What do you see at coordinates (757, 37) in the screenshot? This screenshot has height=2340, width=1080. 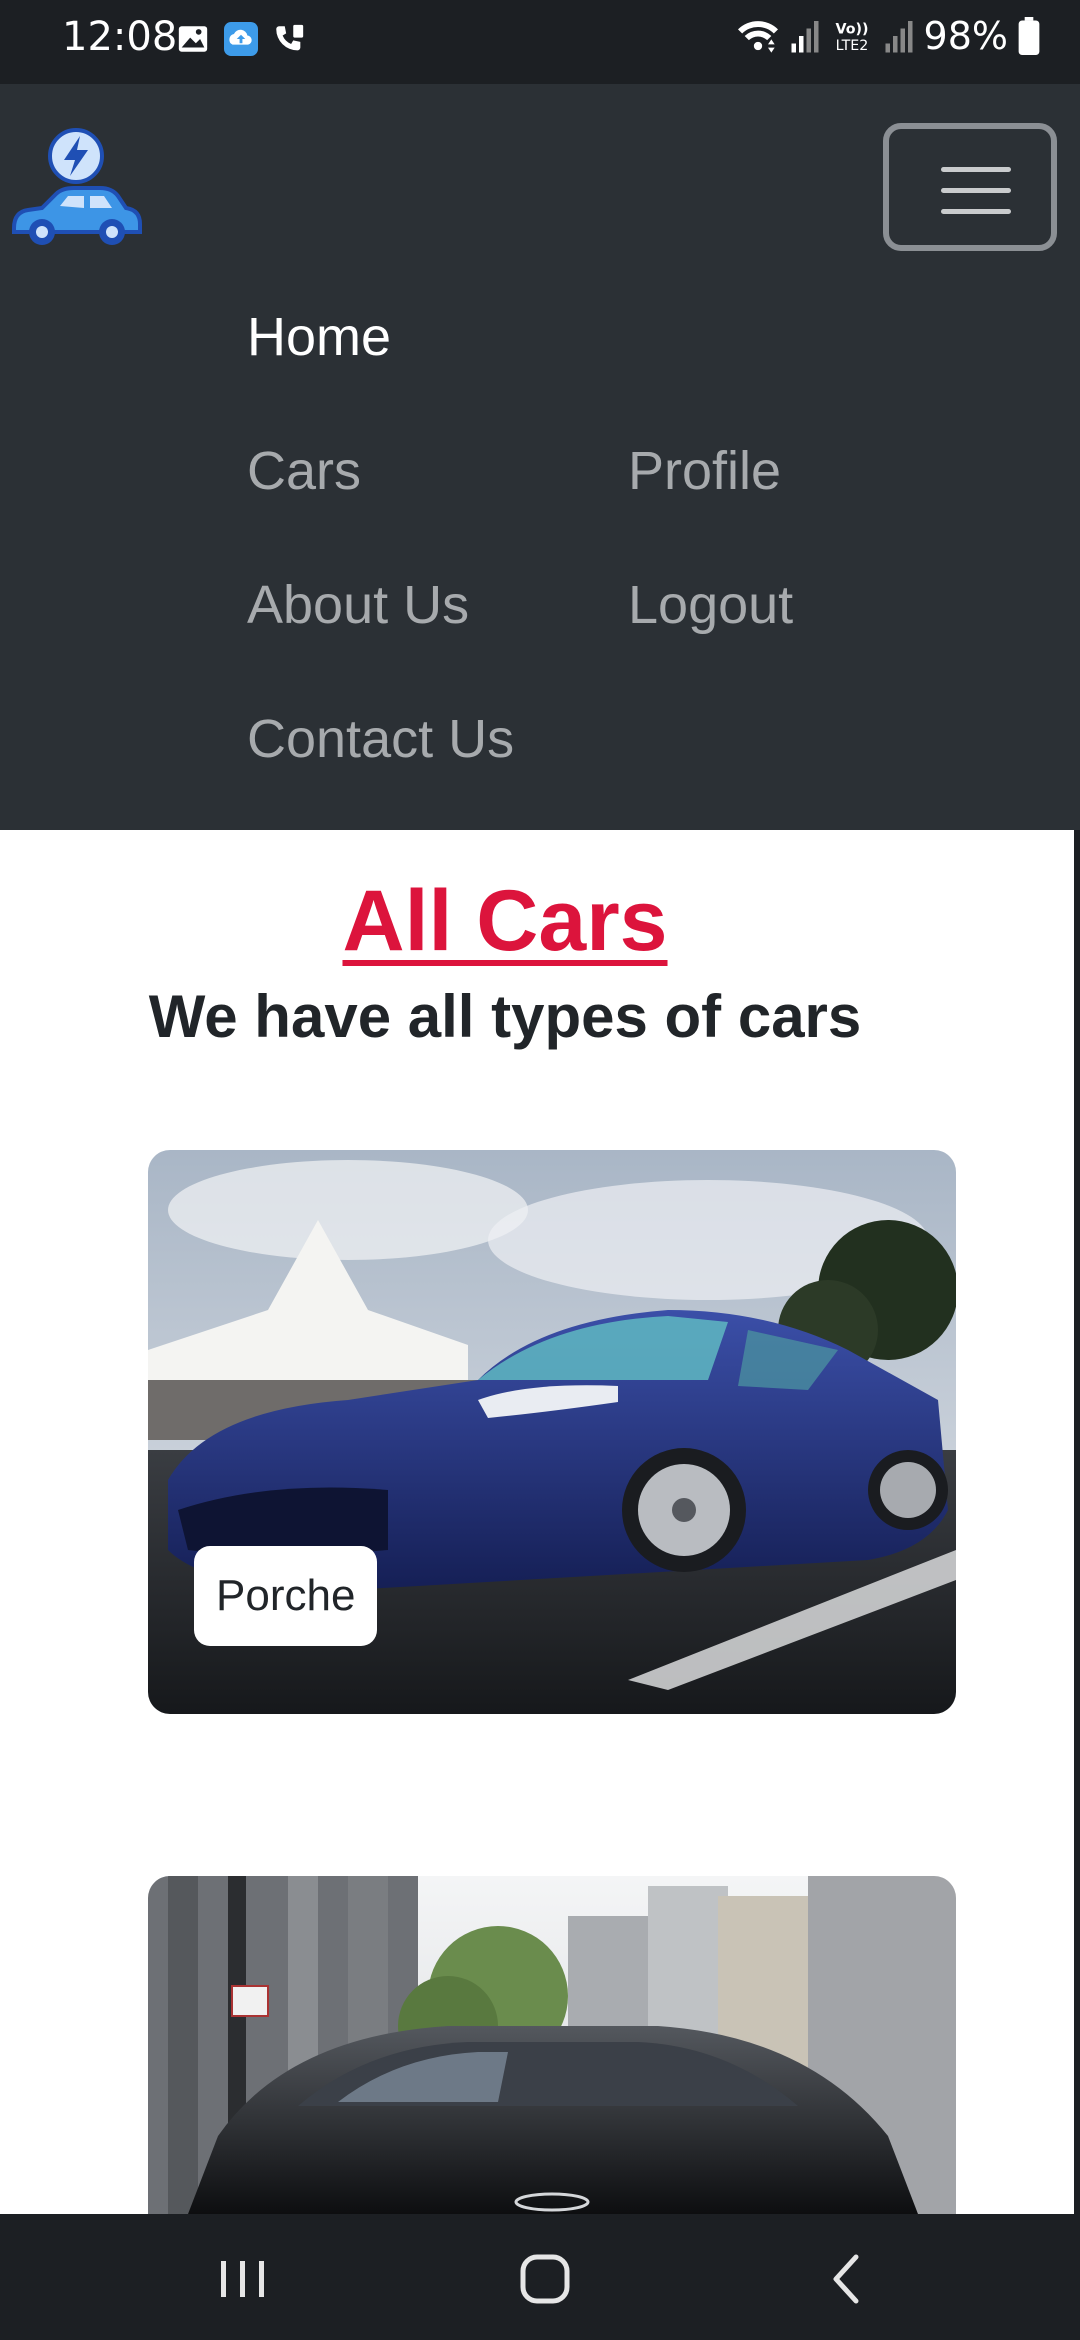 I see `wifi-icon` at bounding box center [757, 37].